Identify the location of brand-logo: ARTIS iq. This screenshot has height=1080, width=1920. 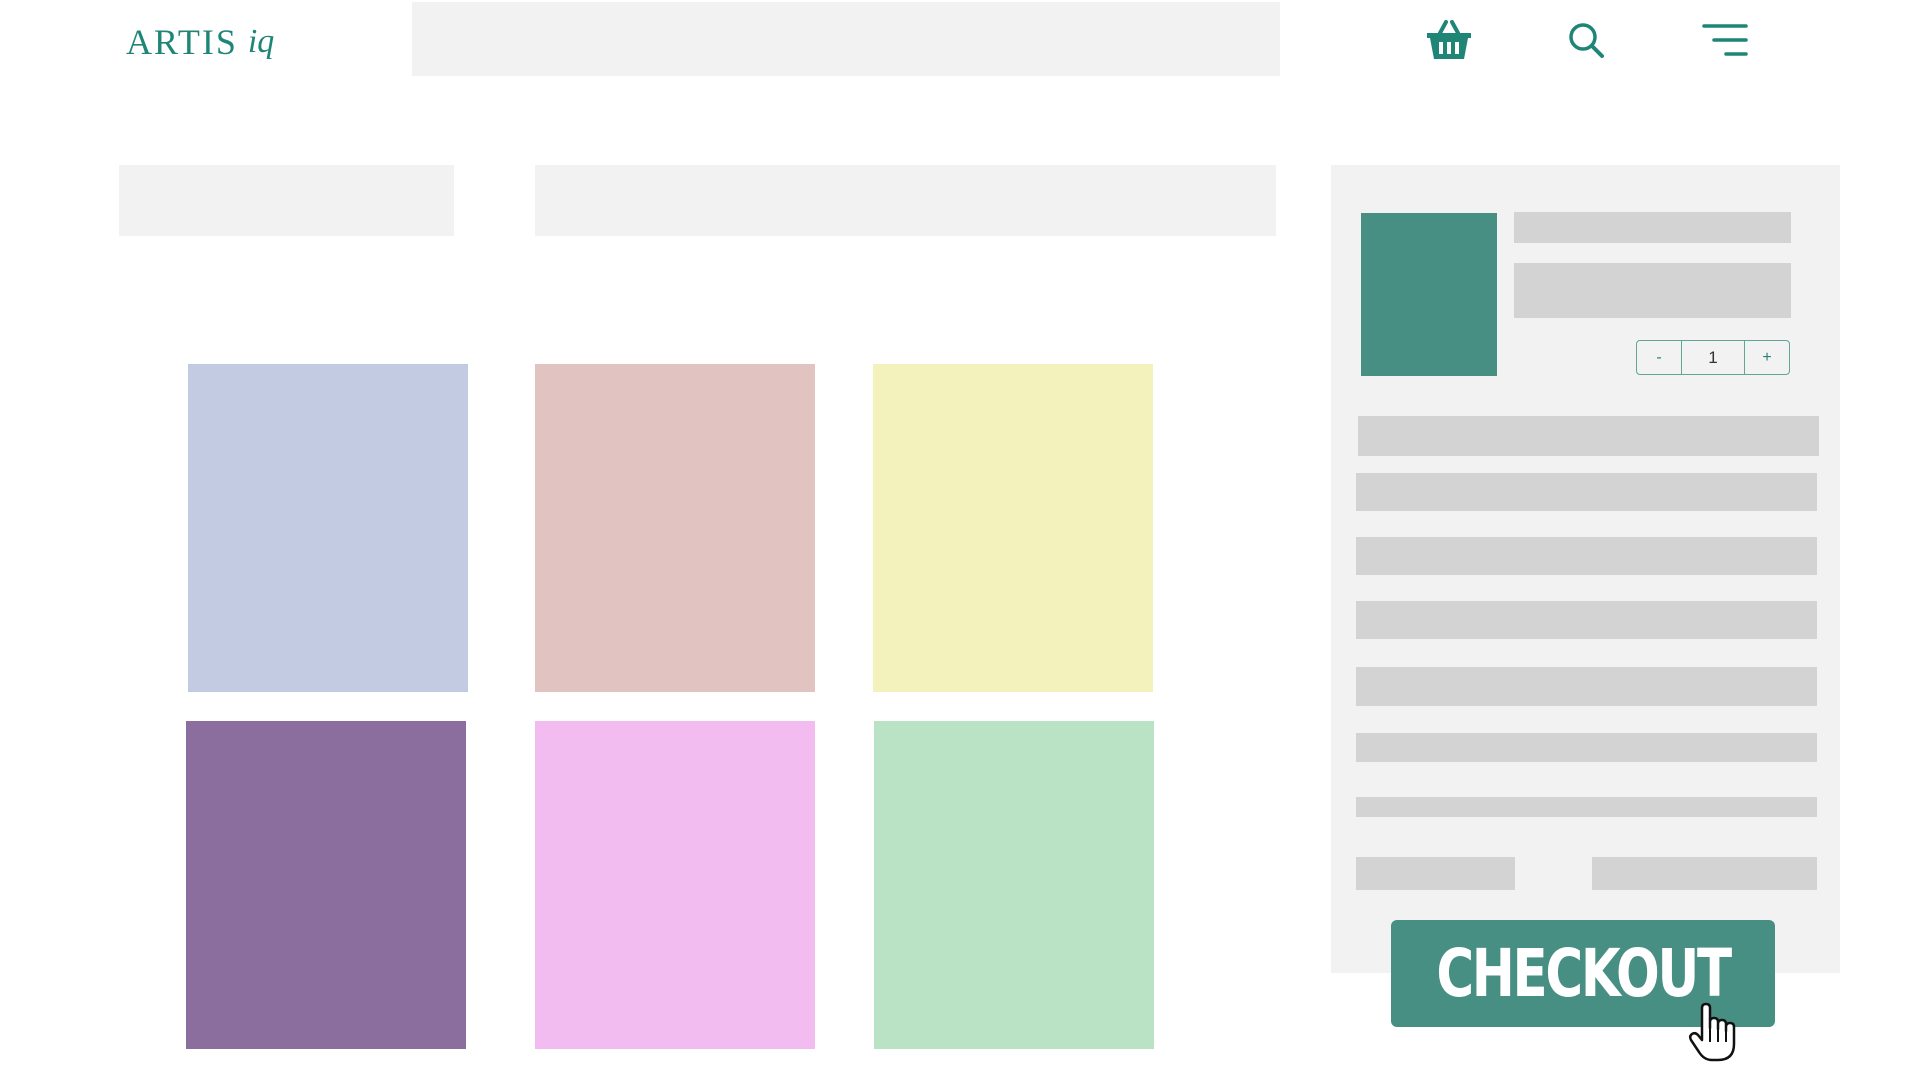
(211, 42).